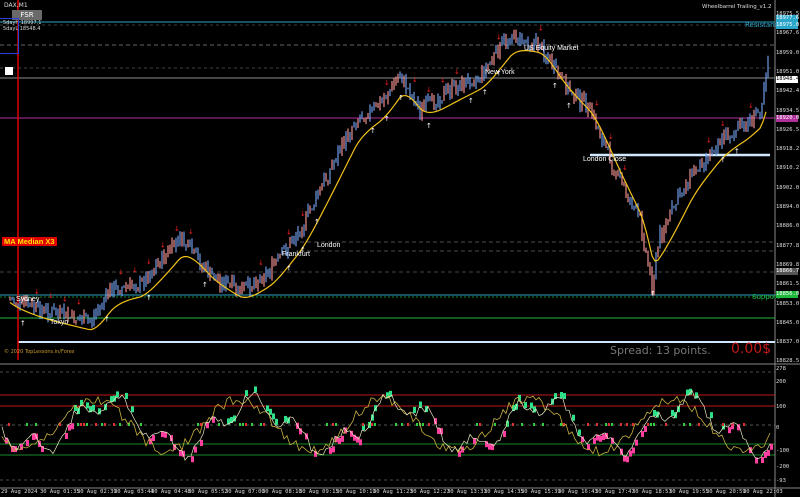  Describe the element at coordinates (541, 492) in the screenshot. I see `time-tick-label: 30 Aug 15:39` at that location.